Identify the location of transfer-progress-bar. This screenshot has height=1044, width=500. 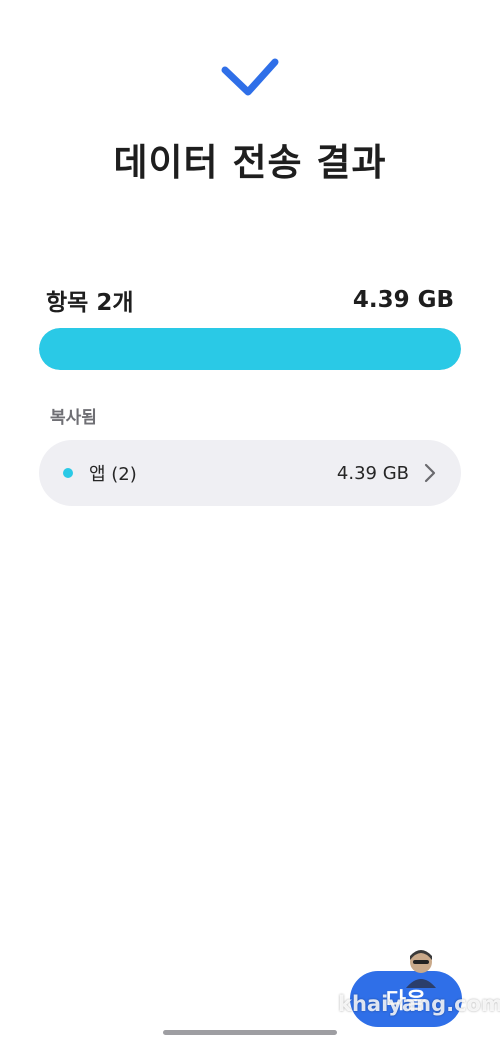
(250, 349).